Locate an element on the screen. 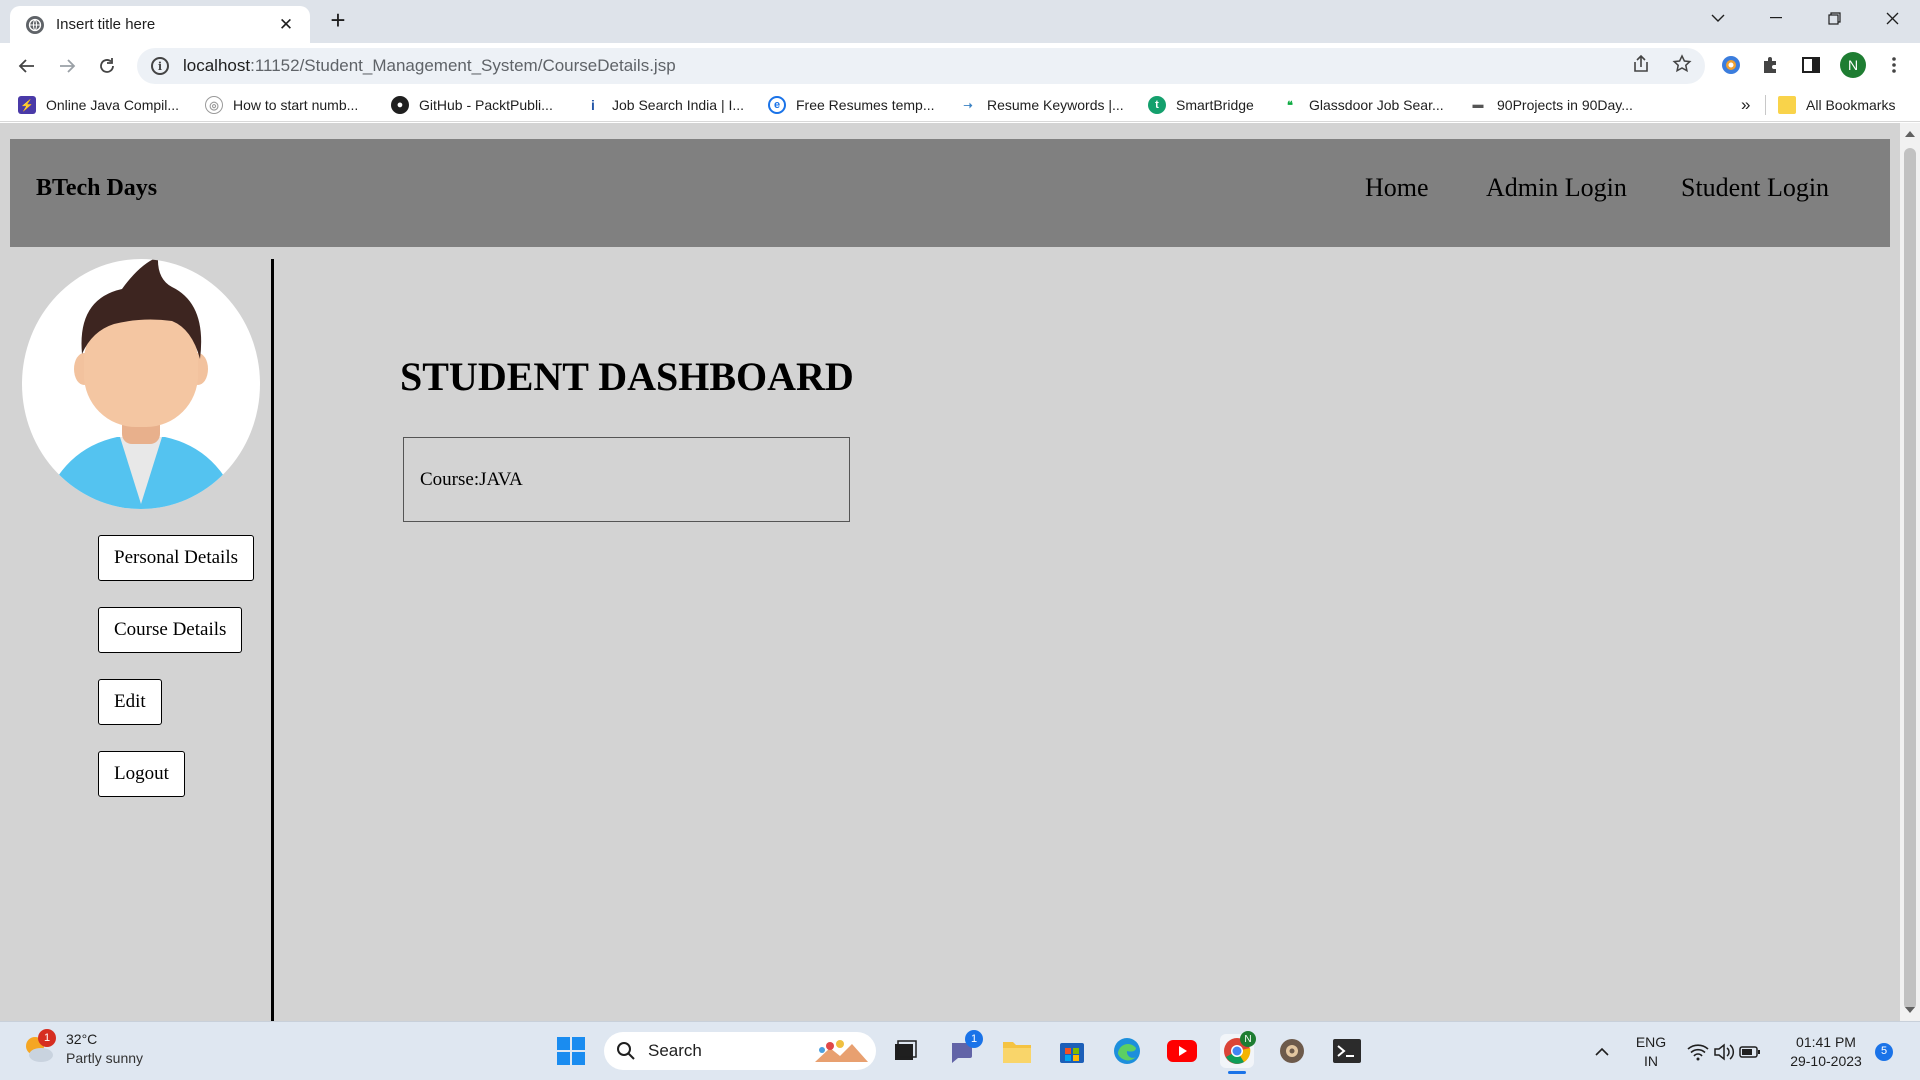  indeed-icon: i is located at coordinates (593, 105).